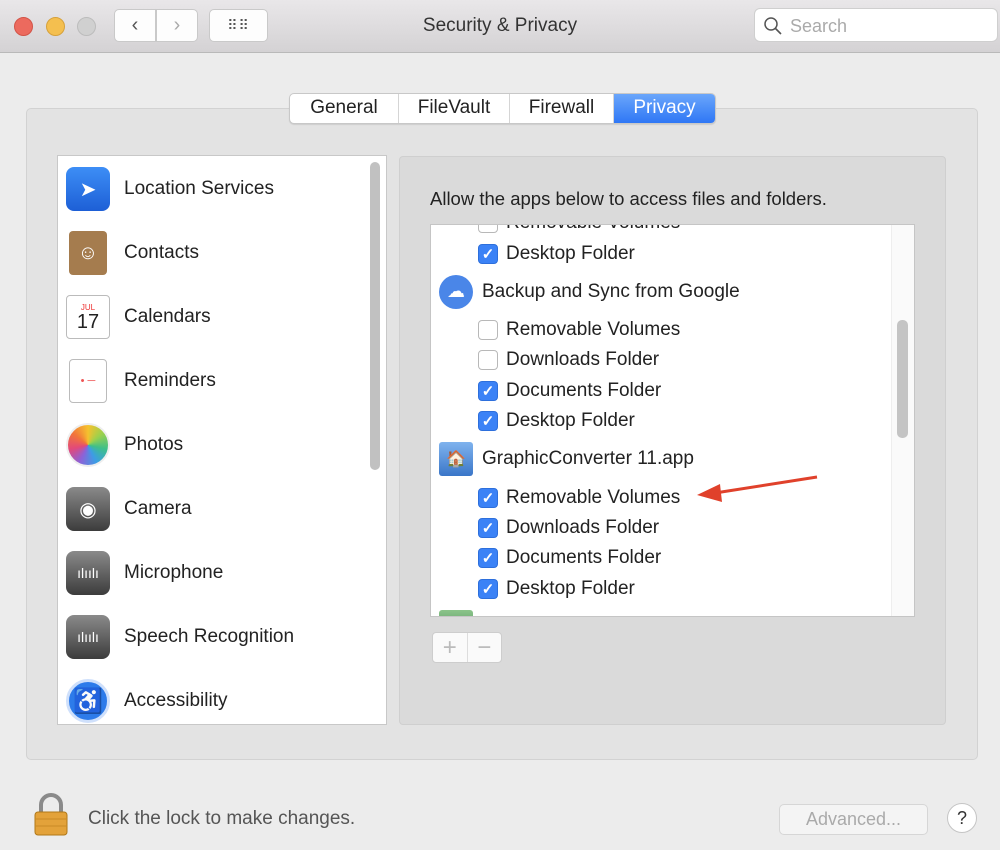  What do you see at coordinates (773, 26) in the screenshot?
I see `search-icon` at bounding box center [773, 26].